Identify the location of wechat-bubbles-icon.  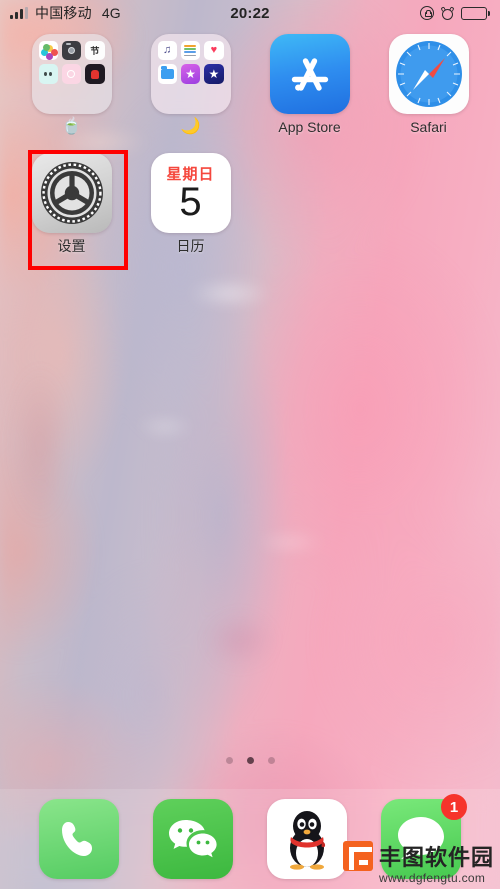
(193, 839).